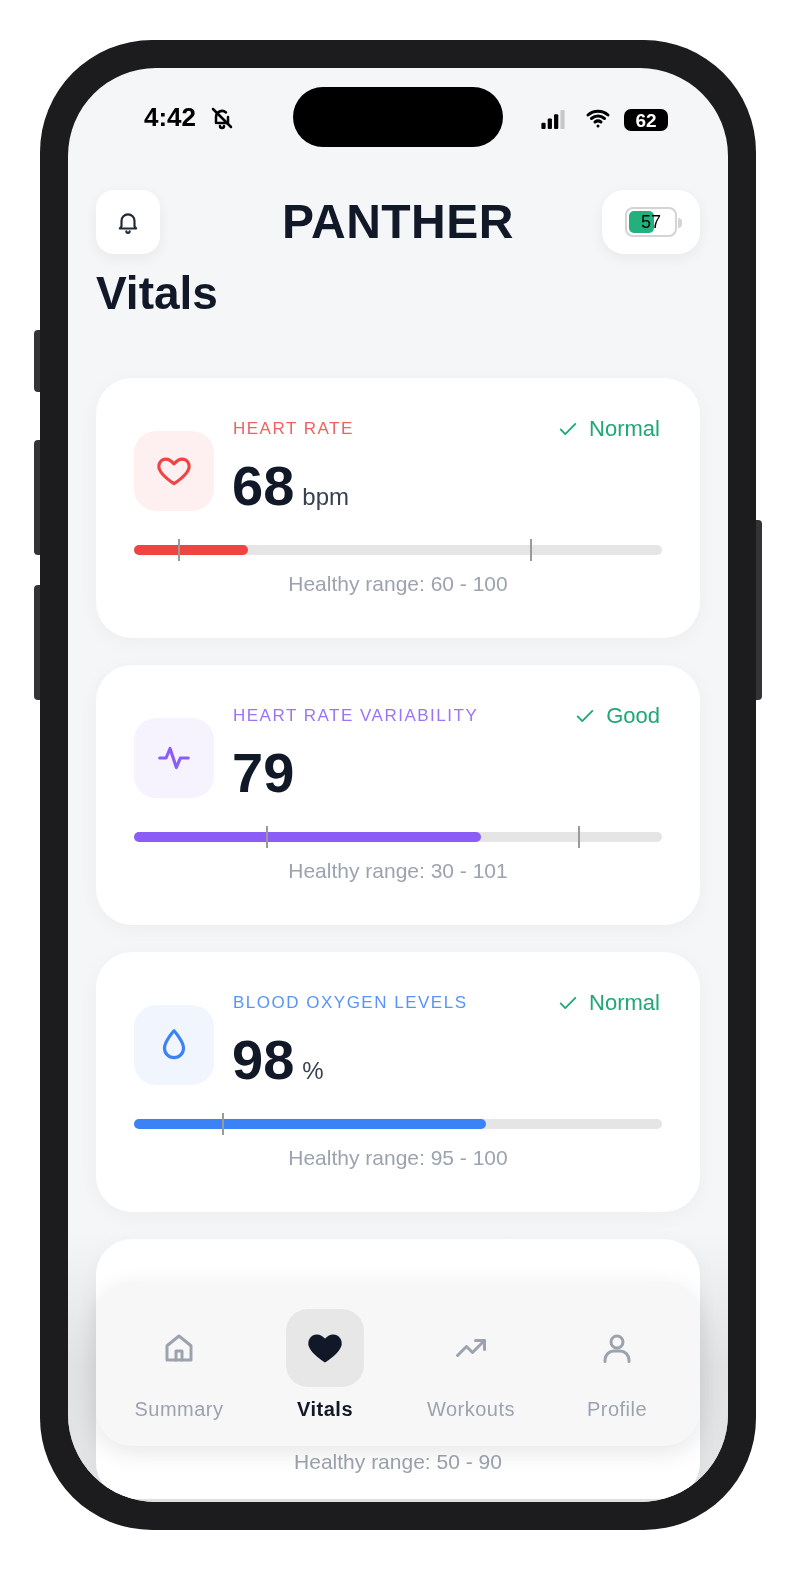  Describe the element at coordinates (179, 1364) in the screenshot. I see `tab-button: Summary` at that location.